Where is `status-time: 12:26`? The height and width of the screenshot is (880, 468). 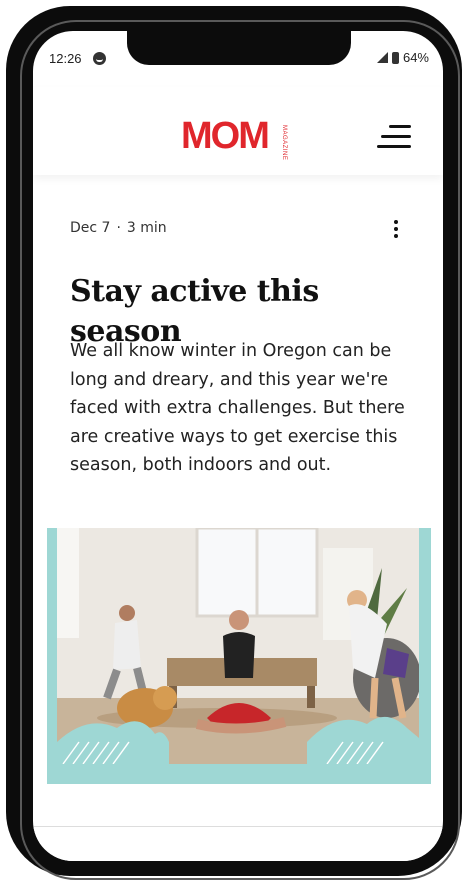 status-time: 12:26 is located at coordinates (65, 58).